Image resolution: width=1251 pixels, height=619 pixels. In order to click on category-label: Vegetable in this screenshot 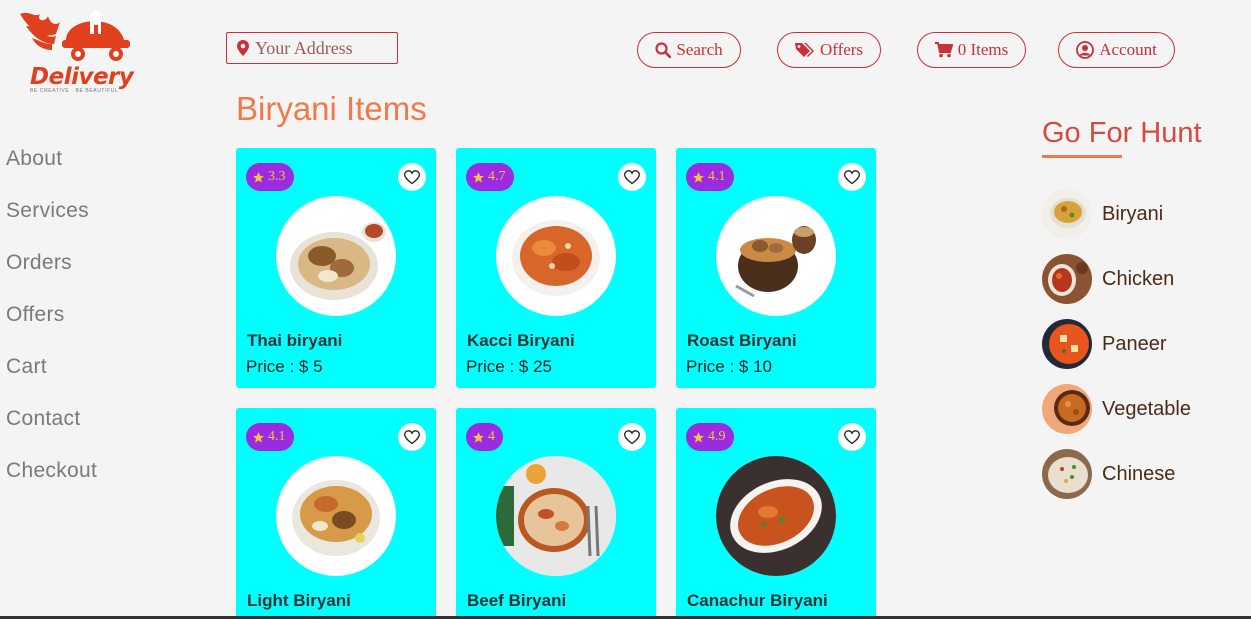, I will do `click(1146, 408)`.